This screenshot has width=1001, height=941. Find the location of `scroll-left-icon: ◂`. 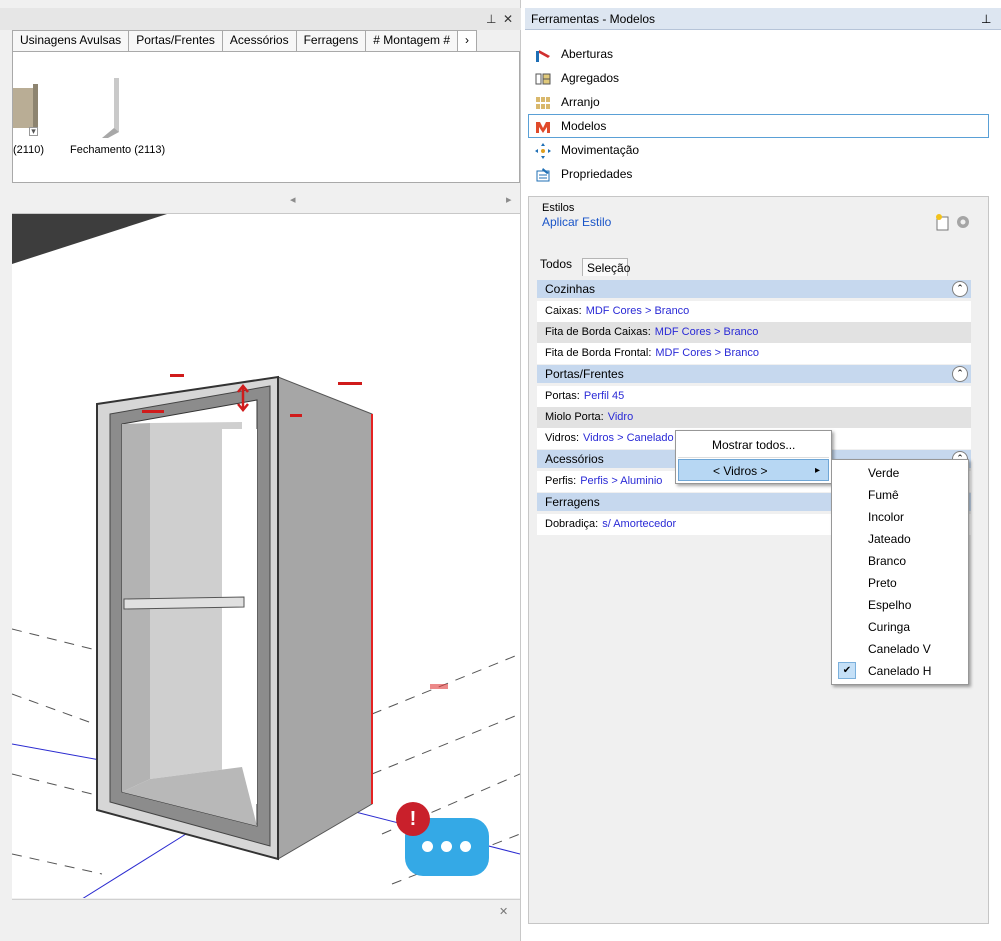

scroll-left-icon: ◂ is located at coordinates (293, 199).